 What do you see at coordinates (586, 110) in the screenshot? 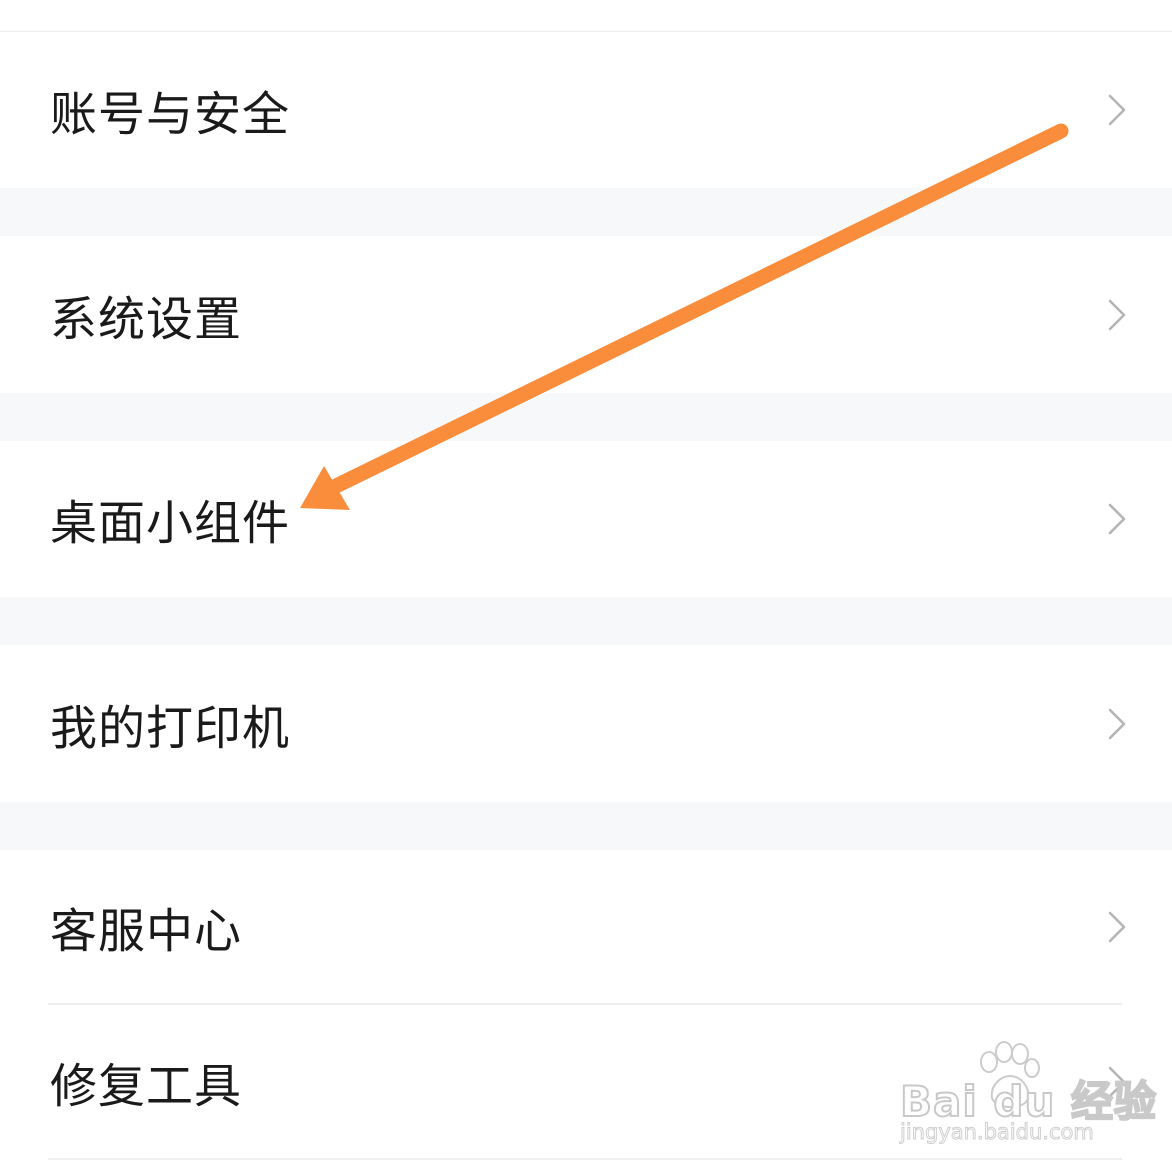
I see `menu-item-account-security: 账号与安全` at bounding box center [586, 110].